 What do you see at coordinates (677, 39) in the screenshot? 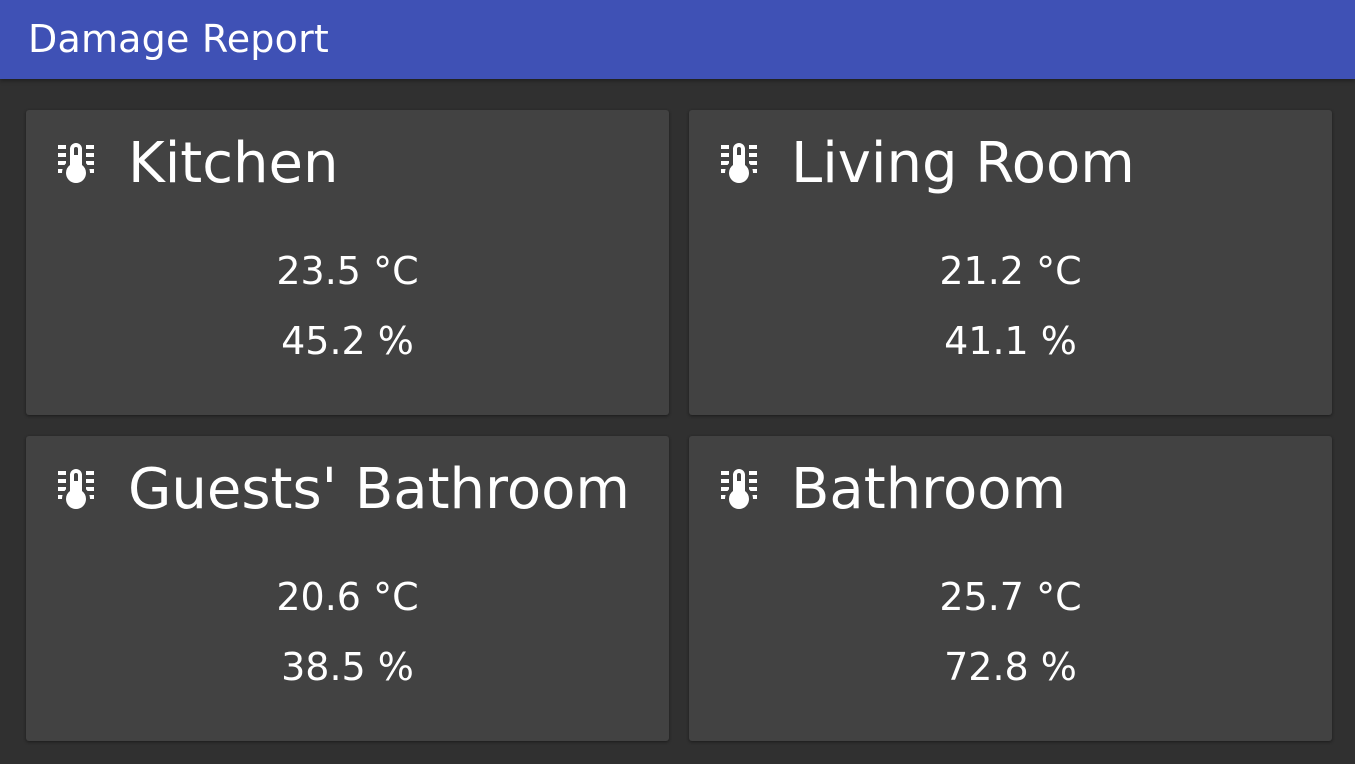
I see `app-bar: Damage Report` at bounding box center [677, 39].